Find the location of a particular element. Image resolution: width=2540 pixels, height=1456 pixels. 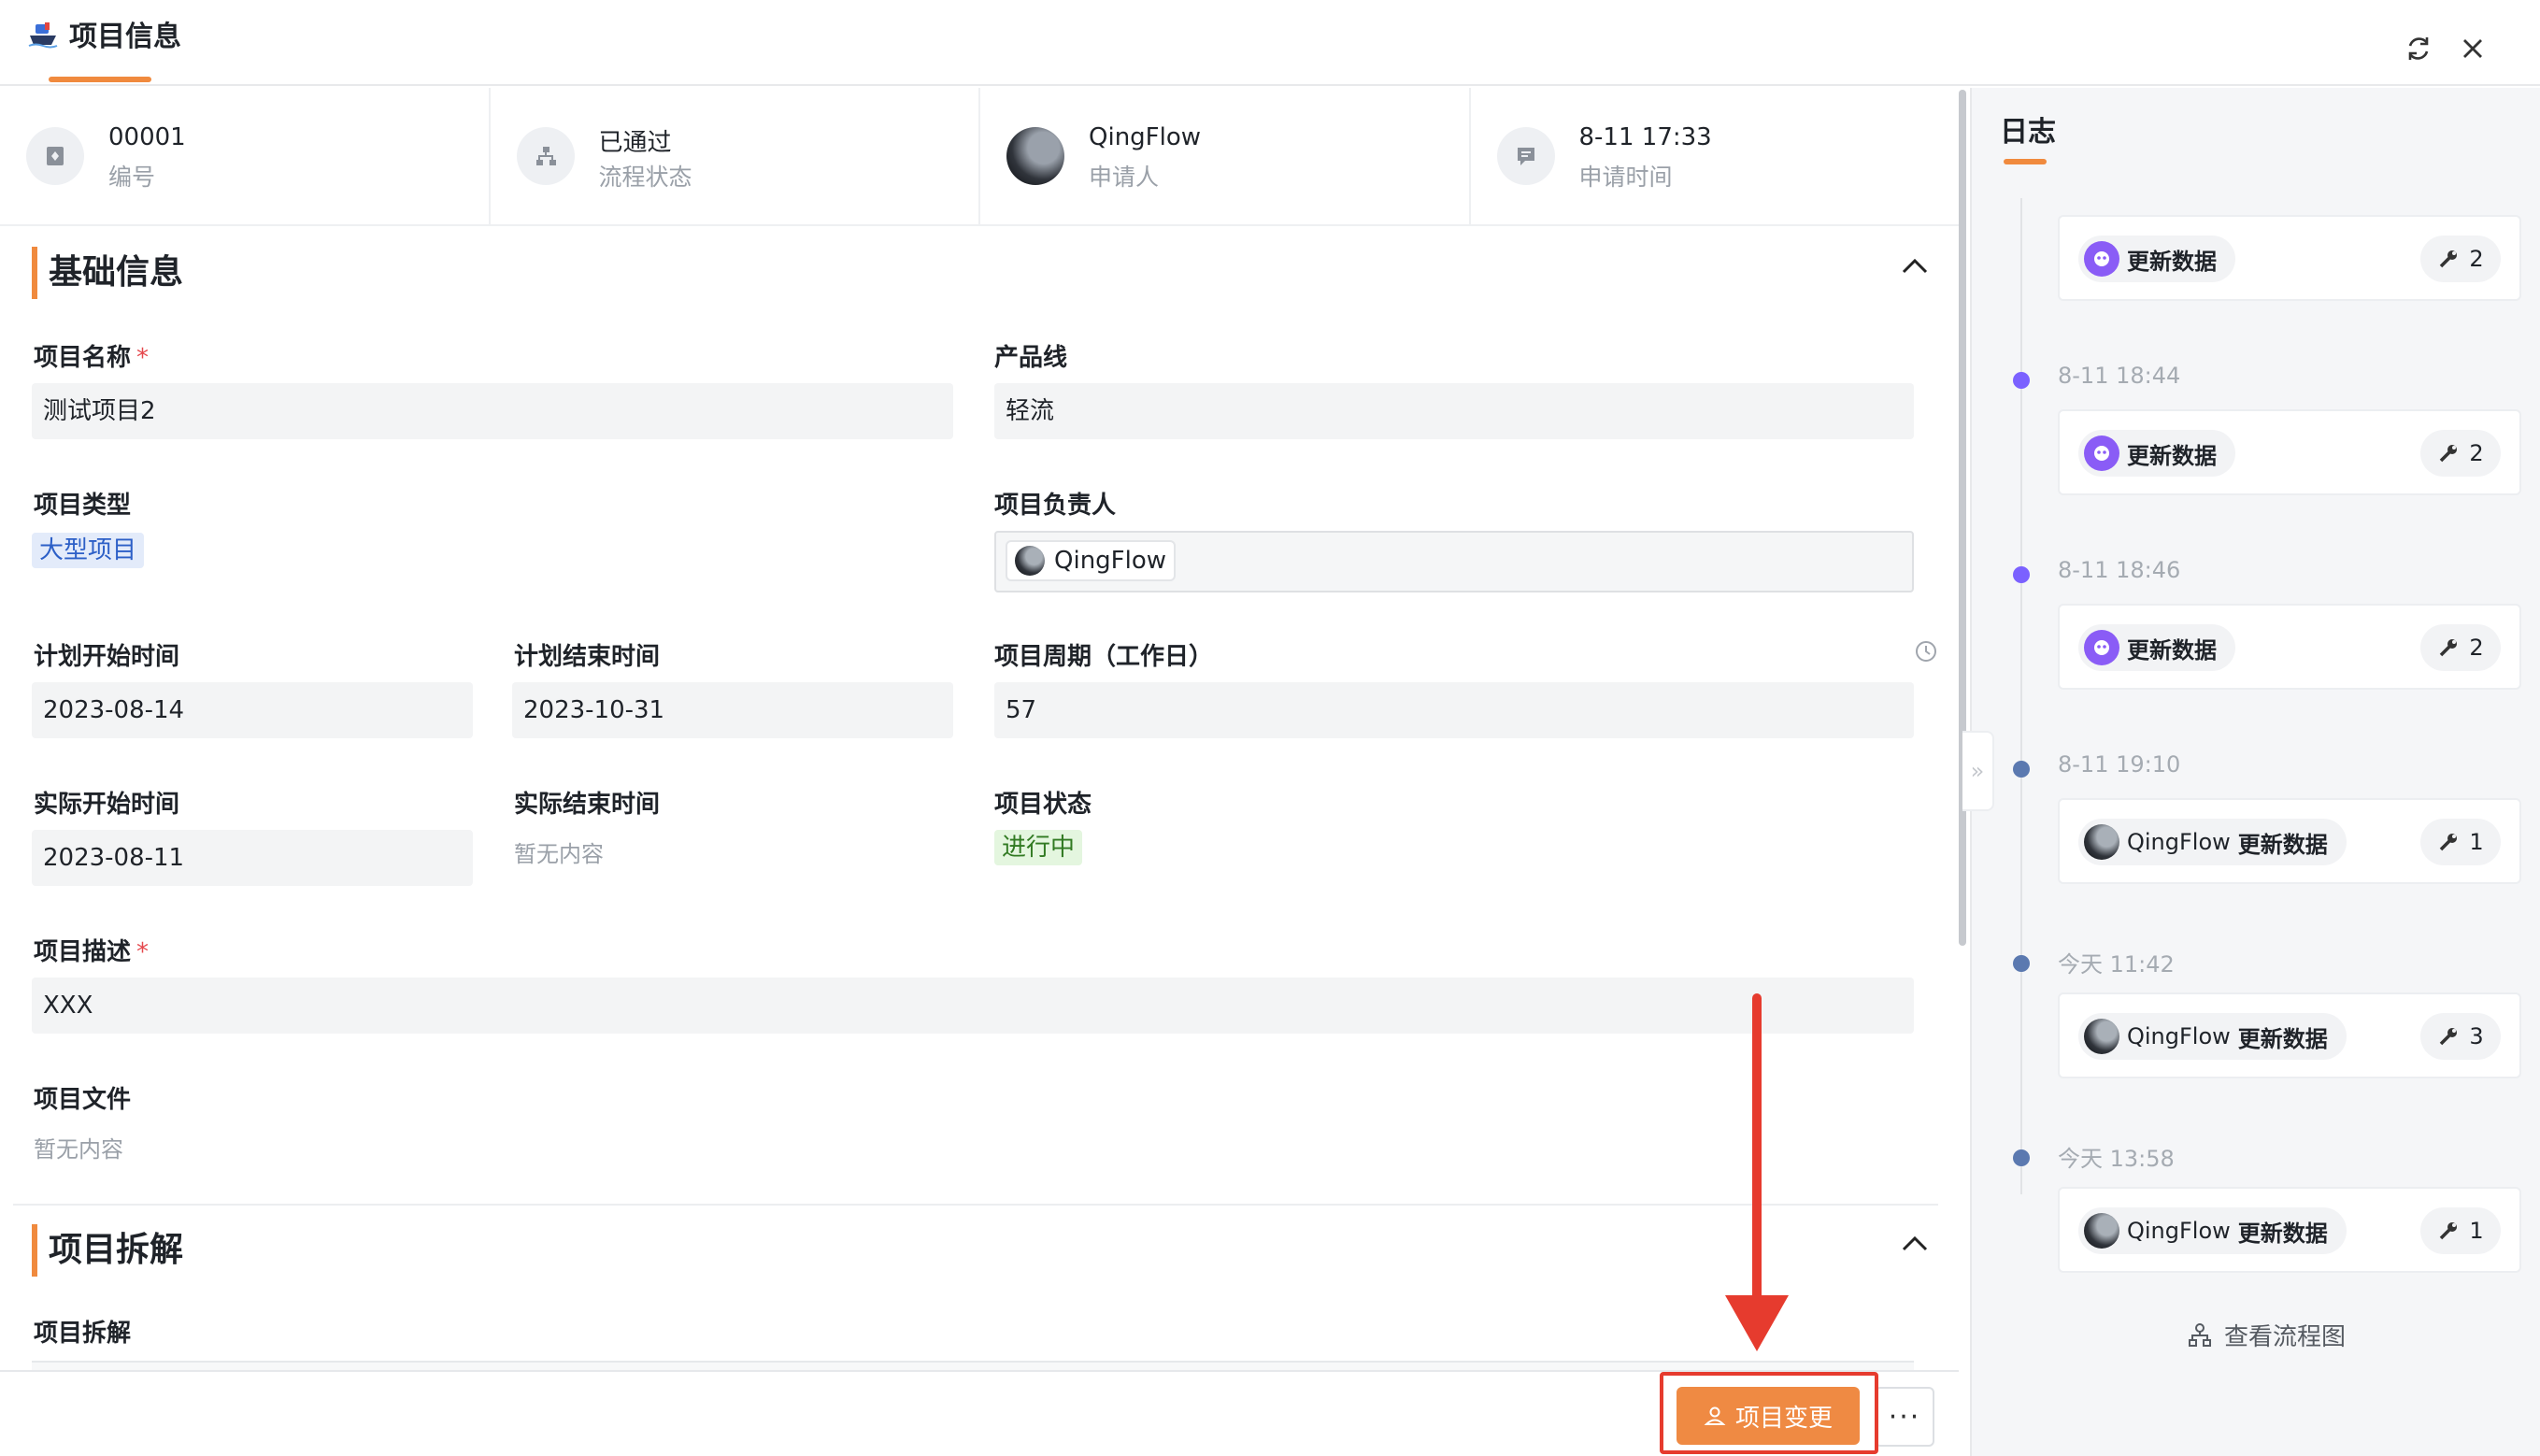

summary-status: 已通过 流程状态 is located at coordinates (735, 156).